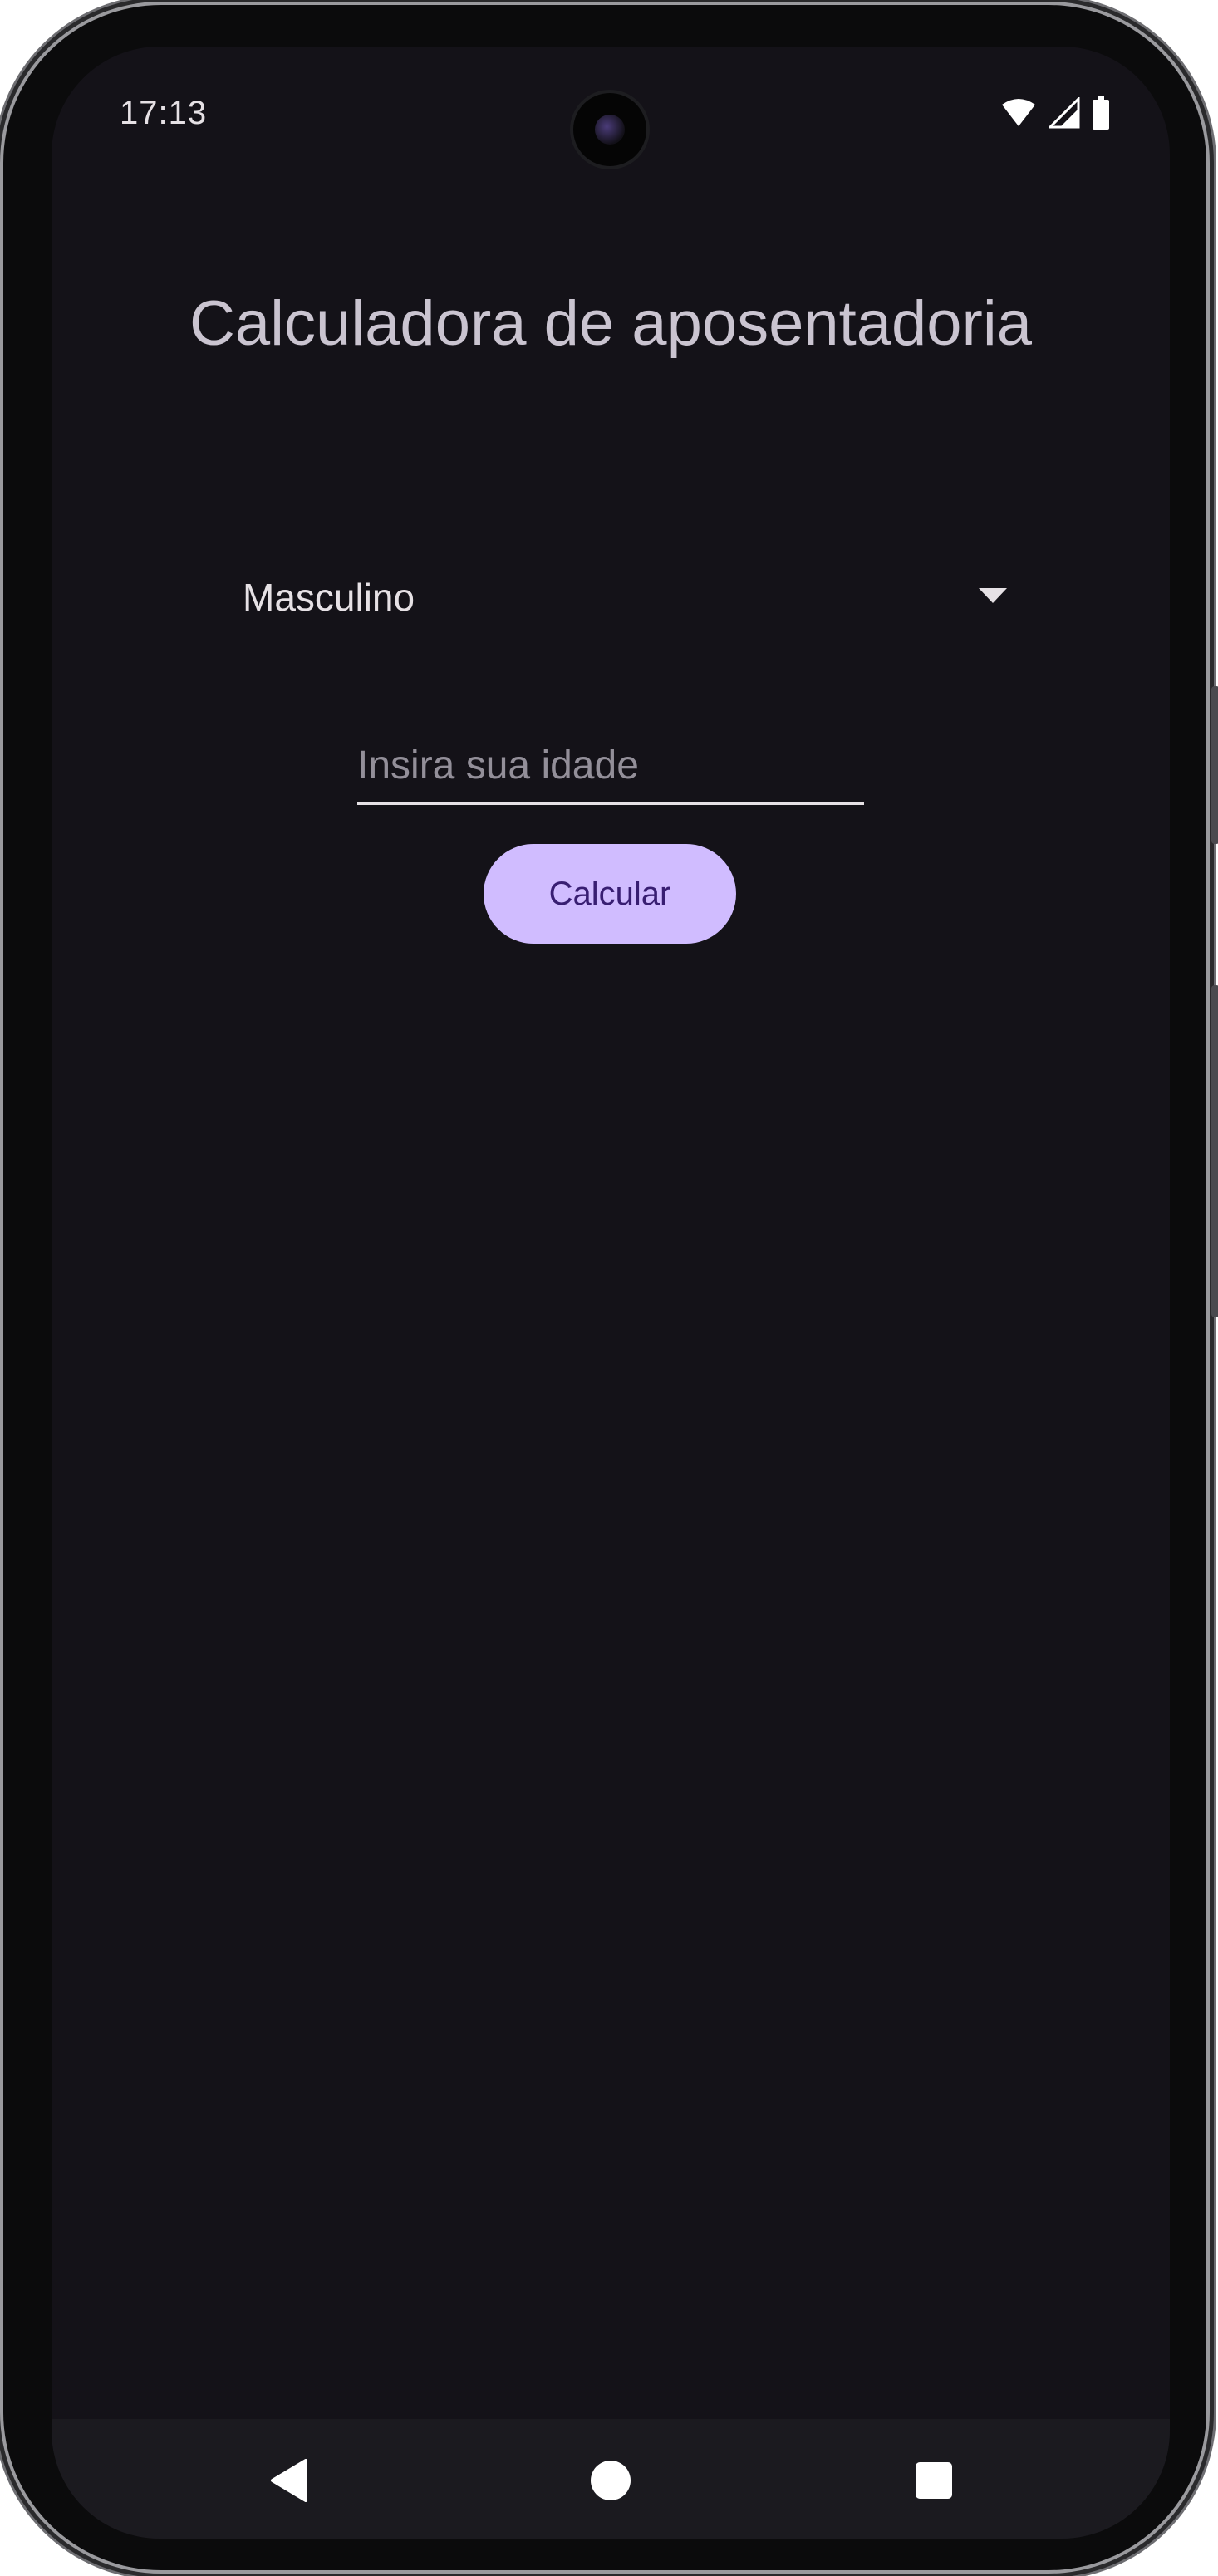 The image size is (1218, 2576). Describe the element at coordinates (329, 597) in the screenshot. I see `gender-selected-value: Masculino` at that location.